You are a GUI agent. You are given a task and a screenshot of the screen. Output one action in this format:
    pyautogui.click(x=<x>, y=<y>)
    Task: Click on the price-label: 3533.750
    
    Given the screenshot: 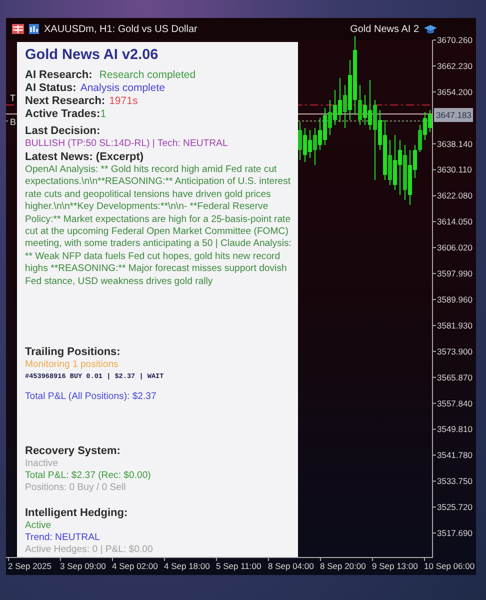 What is the action you would take?
    pyautogui.click(x=454, y=481)
    